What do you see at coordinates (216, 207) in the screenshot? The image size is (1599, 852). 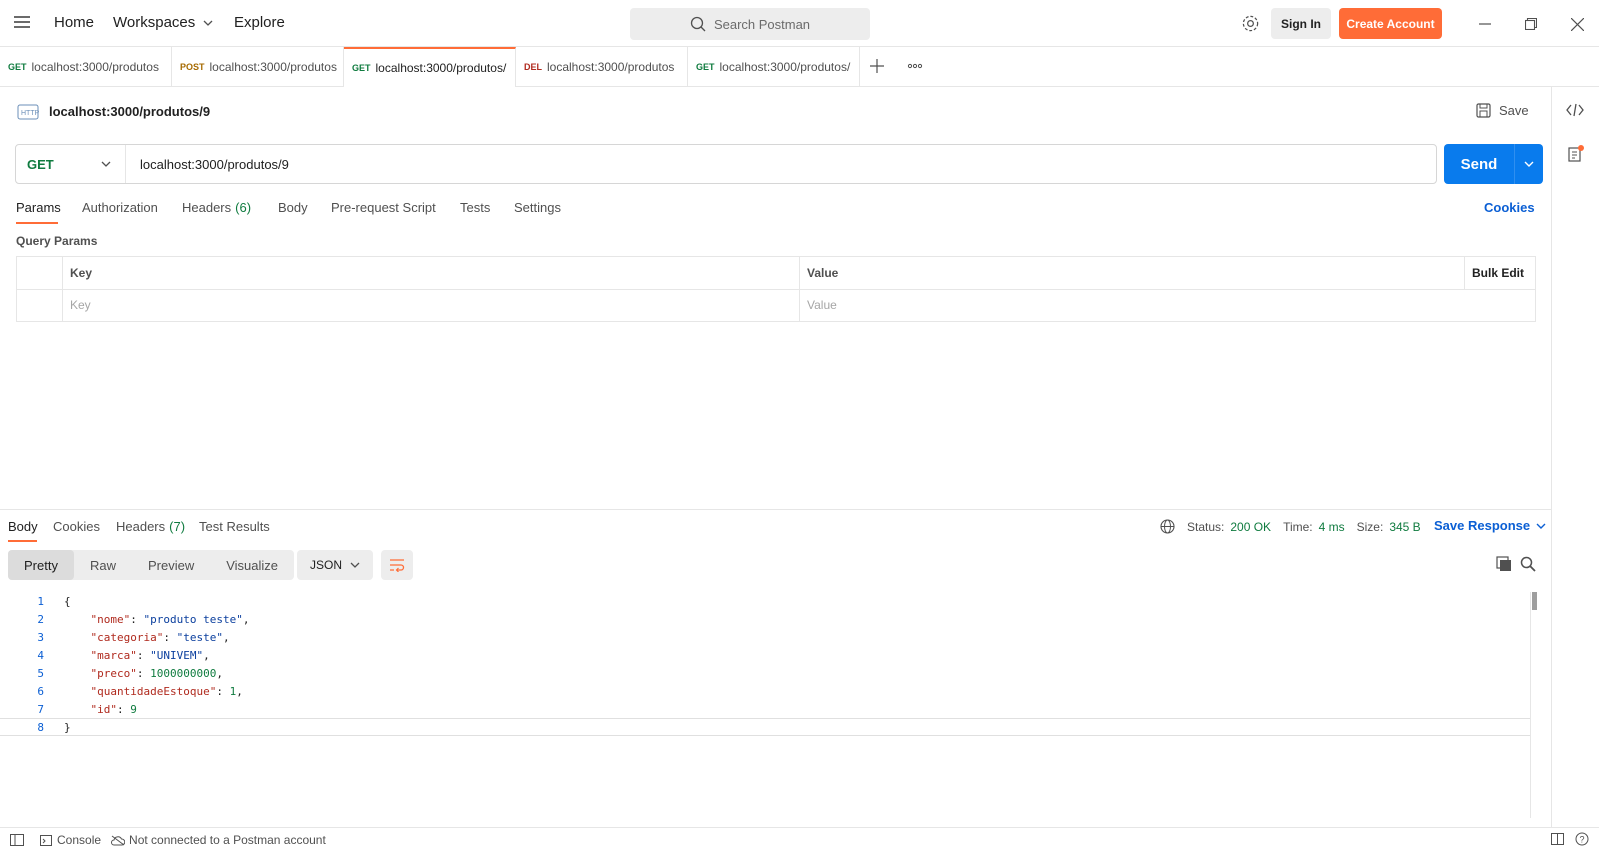 I see `tab-headers: Headers (6)` at bounding box center [216, 207].